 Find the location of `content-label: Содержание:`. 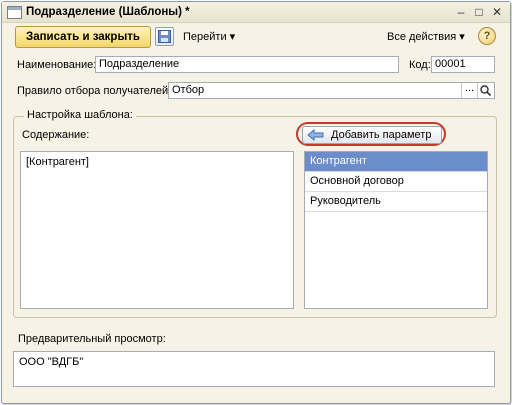

content-label: Содержание: is located at coordinates (56, 135).